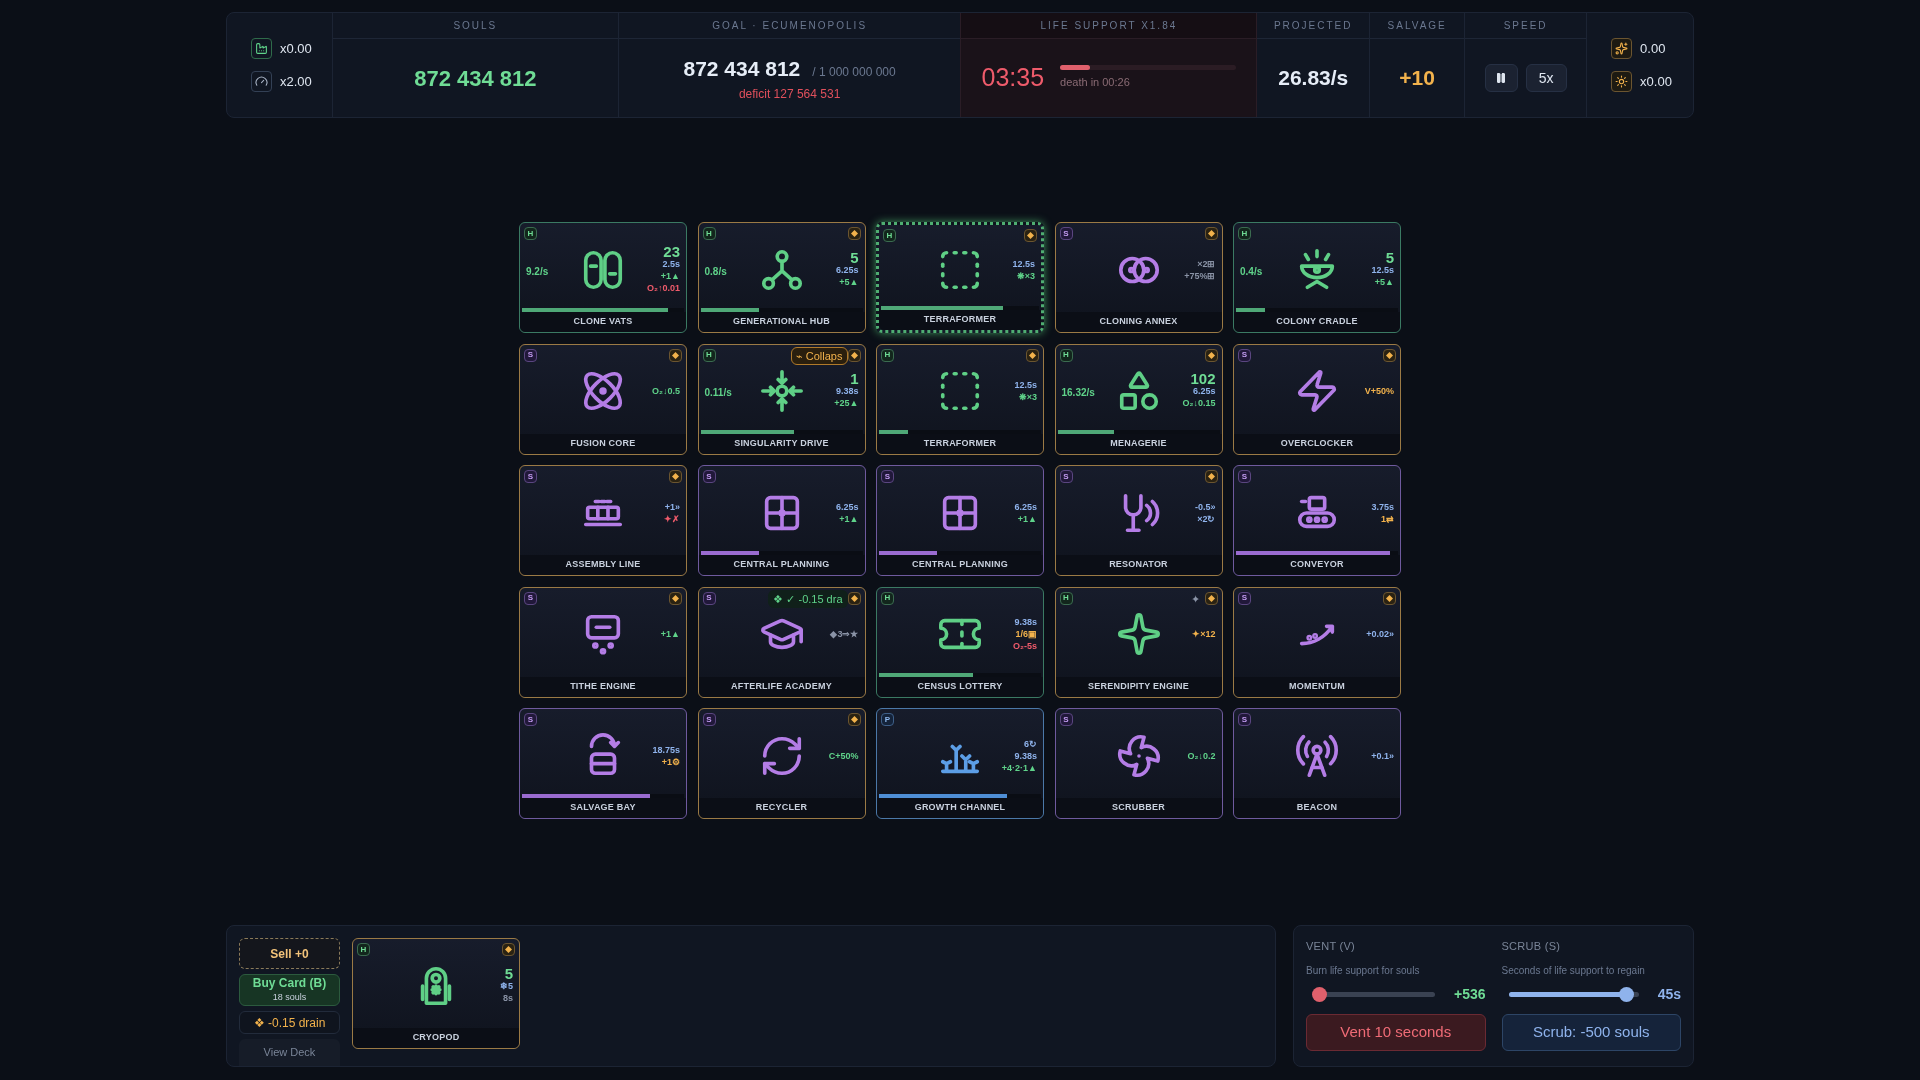  Describe the element at coordinates (1331, 946) in the screenshot. I see `section-title: VENT (V)` at that location.